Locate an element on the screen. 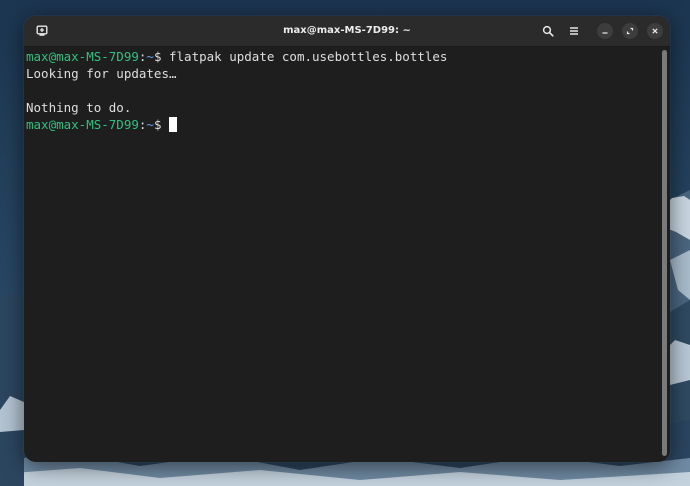 This screenshot has height=486, width=690. scrollbar is located at coordinates (664, 253).